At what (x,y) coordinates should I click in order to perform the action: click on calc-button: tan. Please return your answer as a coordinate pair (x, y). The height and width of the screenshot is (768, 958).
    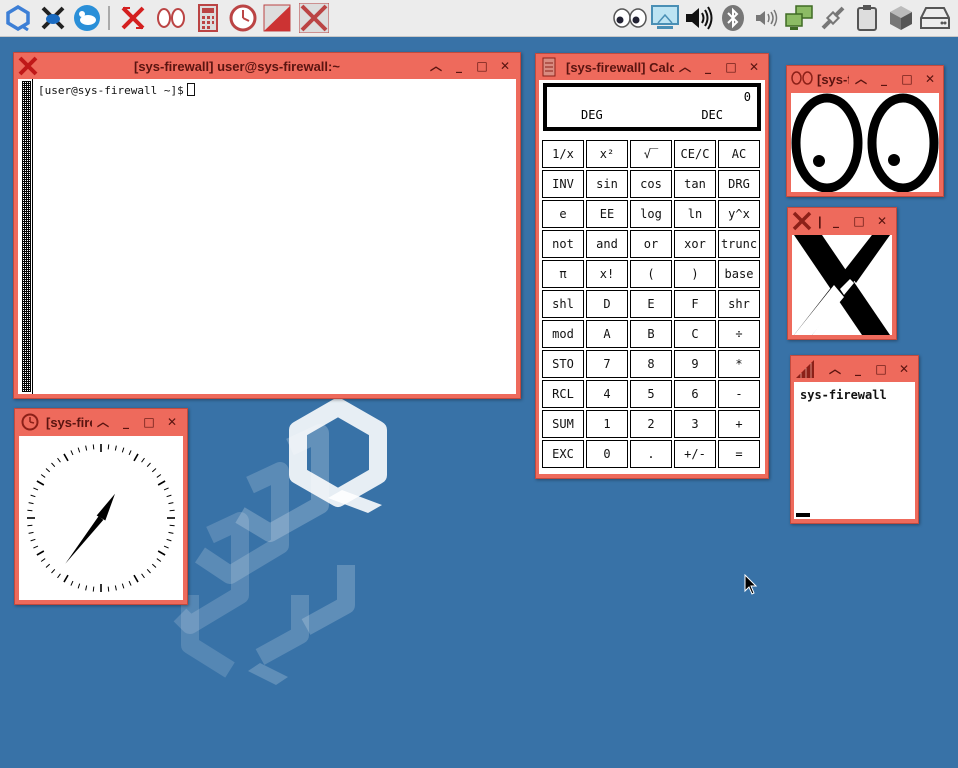
    Looking at the image, I should click on (695, 184).